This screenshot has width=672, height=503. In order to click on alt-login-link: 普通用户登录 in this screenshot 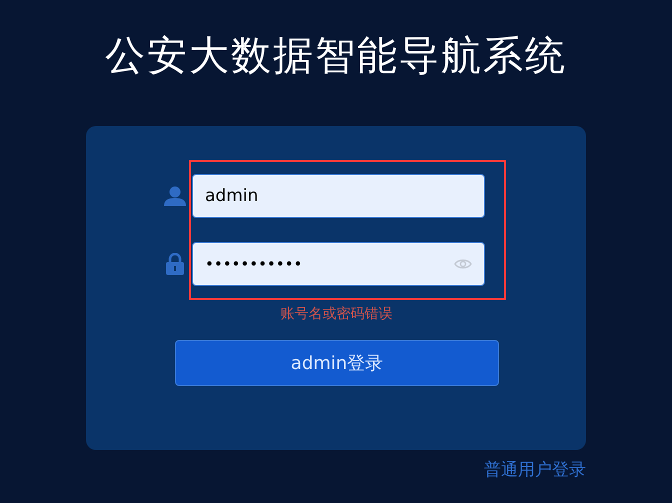, I will do `click(535, 471)`.